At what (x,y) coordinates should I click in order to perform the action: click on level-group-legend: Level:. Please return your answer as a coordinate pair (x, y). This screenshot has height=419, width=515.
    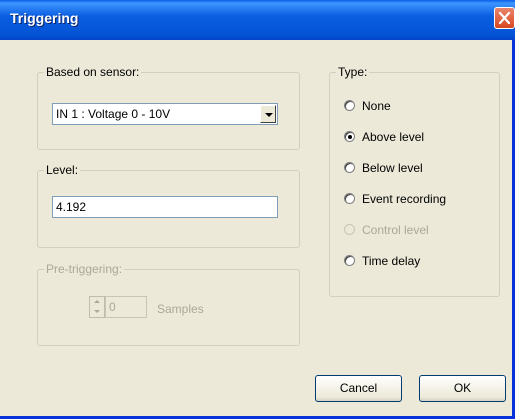
    Looking at the image, I should click on (62, 170).